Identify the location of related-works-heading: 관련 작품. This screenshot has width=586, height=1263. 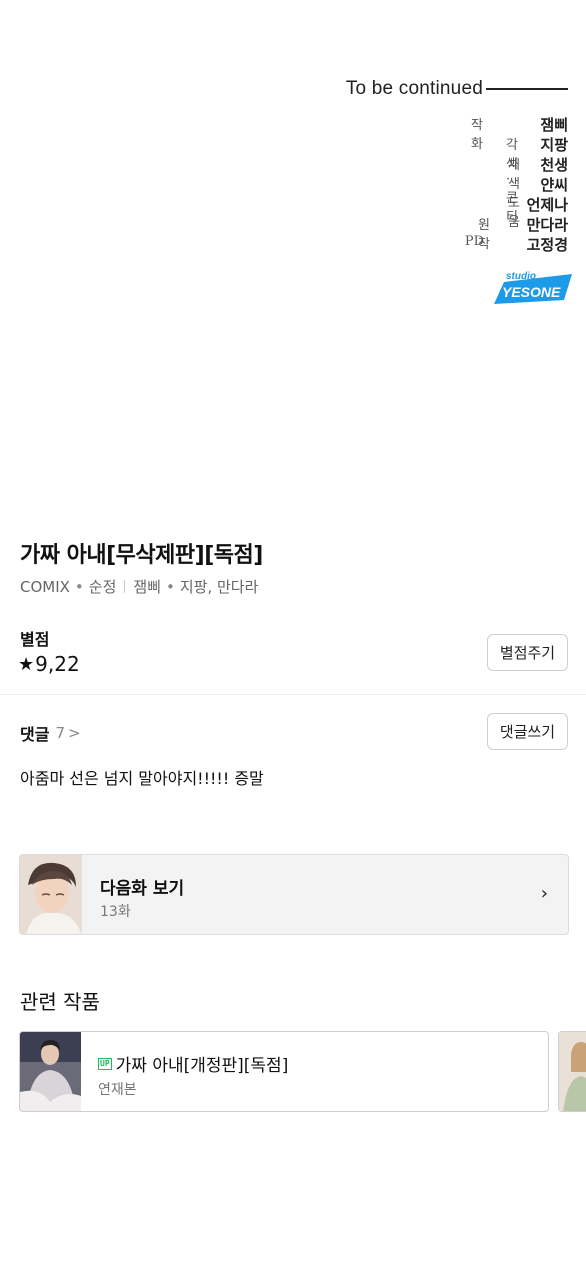
(60, 1002).